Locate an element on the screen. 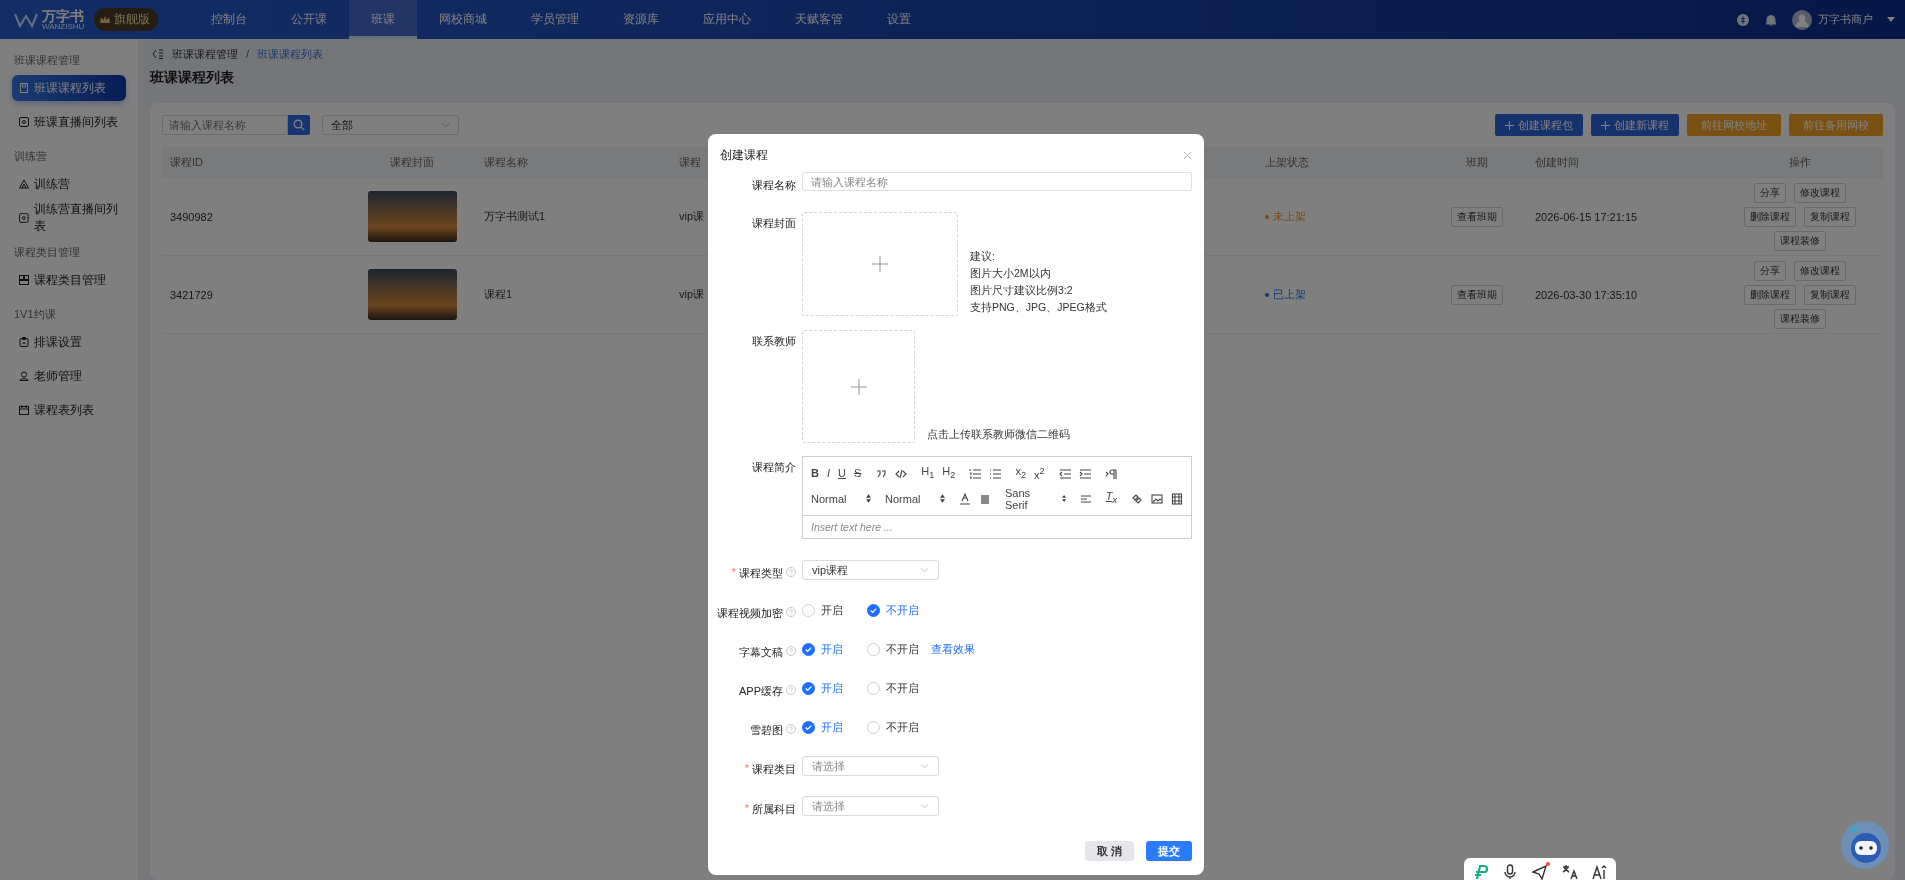 The image size is (1905, 880). translate-icon is located at coordinates (1570, 872).